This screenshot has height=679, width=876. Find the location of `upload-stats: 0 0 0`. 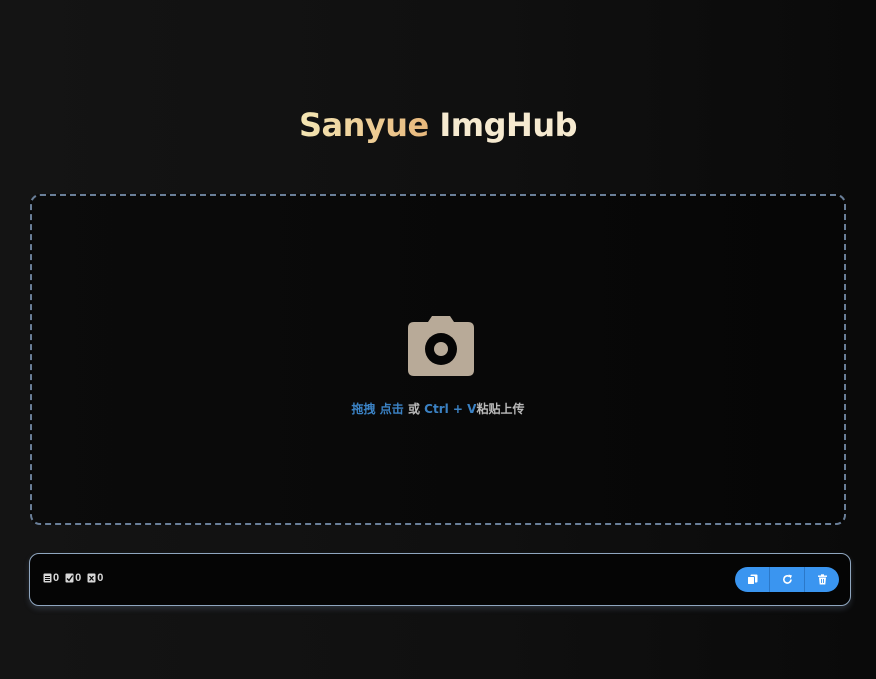

upload-stats: 0 0 0 is located at coordinates (73, 578).